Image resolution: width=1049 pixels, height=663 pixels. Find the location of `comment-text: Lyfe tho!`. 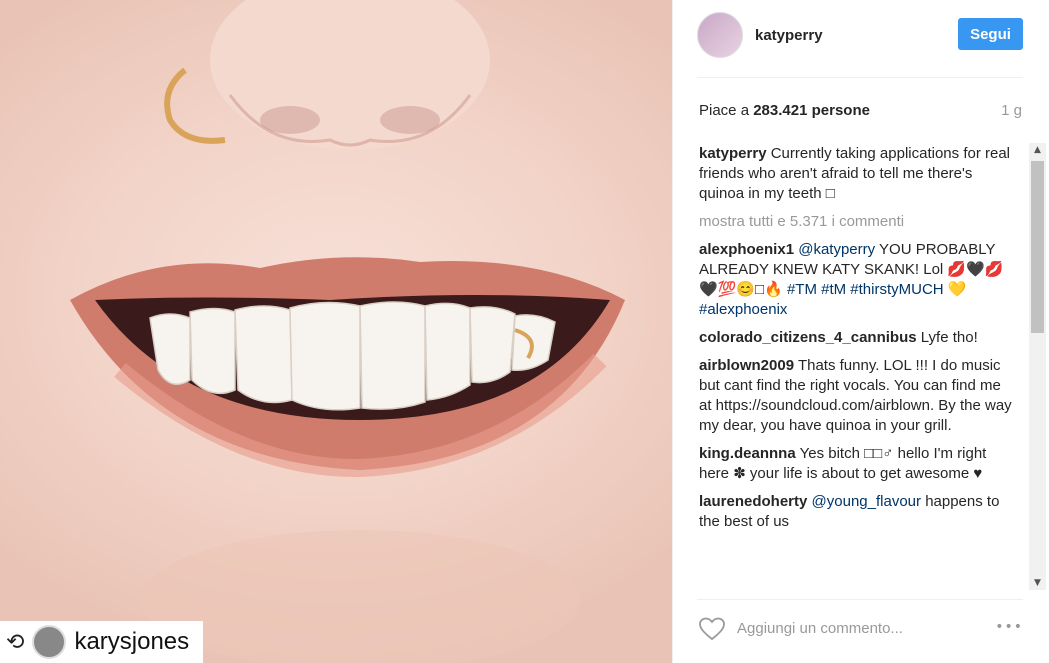

comment-text: Lyfe tho! is located at coordinates (949, 337).